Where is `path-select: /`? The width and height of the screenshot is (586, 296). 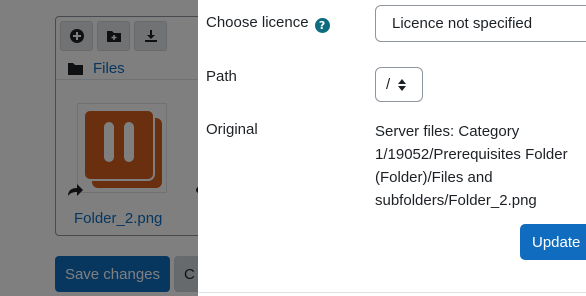 path-select: / is located at coordinates (399, 84).